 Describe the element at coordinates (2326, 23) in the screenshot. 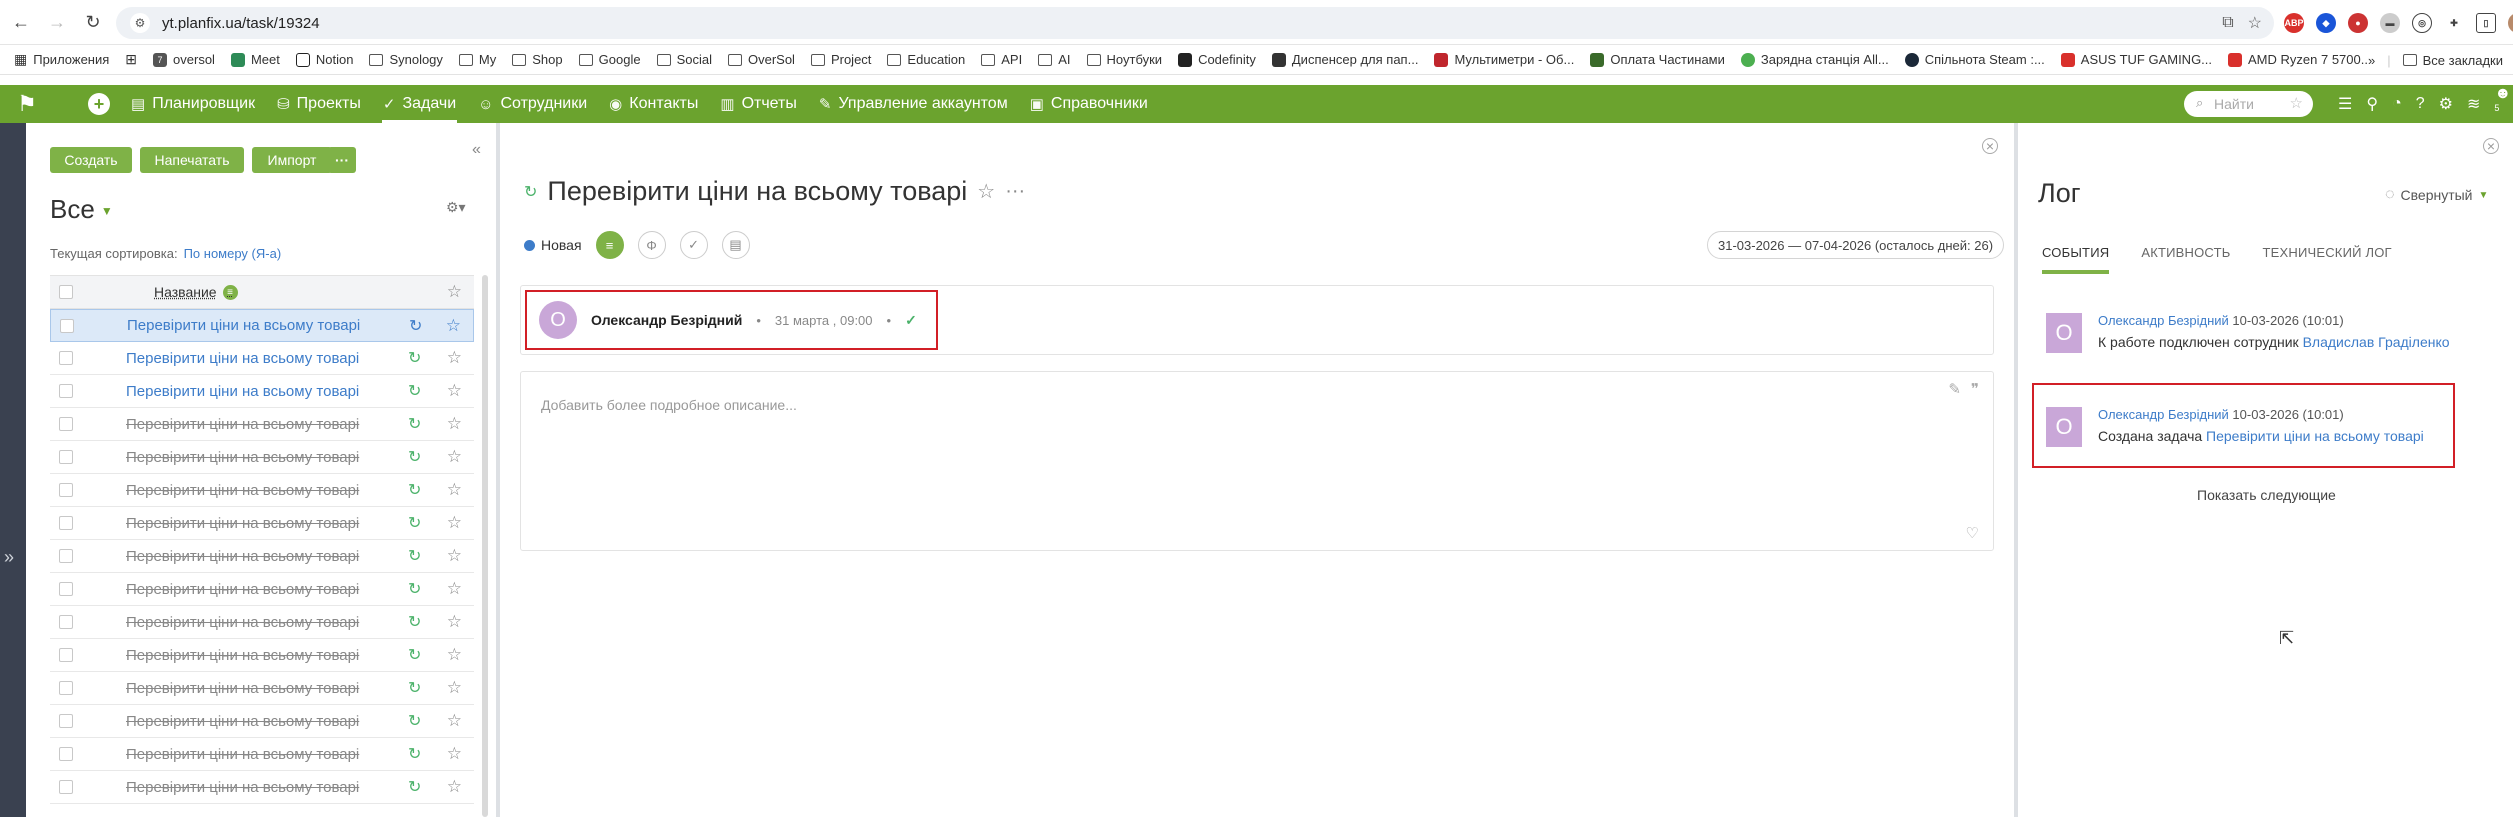

I see `shield-extension-icon: ◆` at that location.